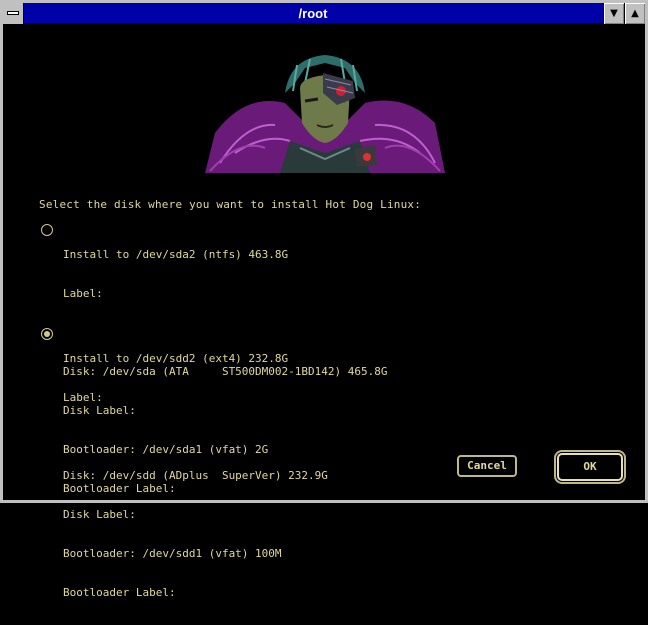 This screenshot has width=648, height=625. I want to click on radio-button-sdd2, so click(47, 334).